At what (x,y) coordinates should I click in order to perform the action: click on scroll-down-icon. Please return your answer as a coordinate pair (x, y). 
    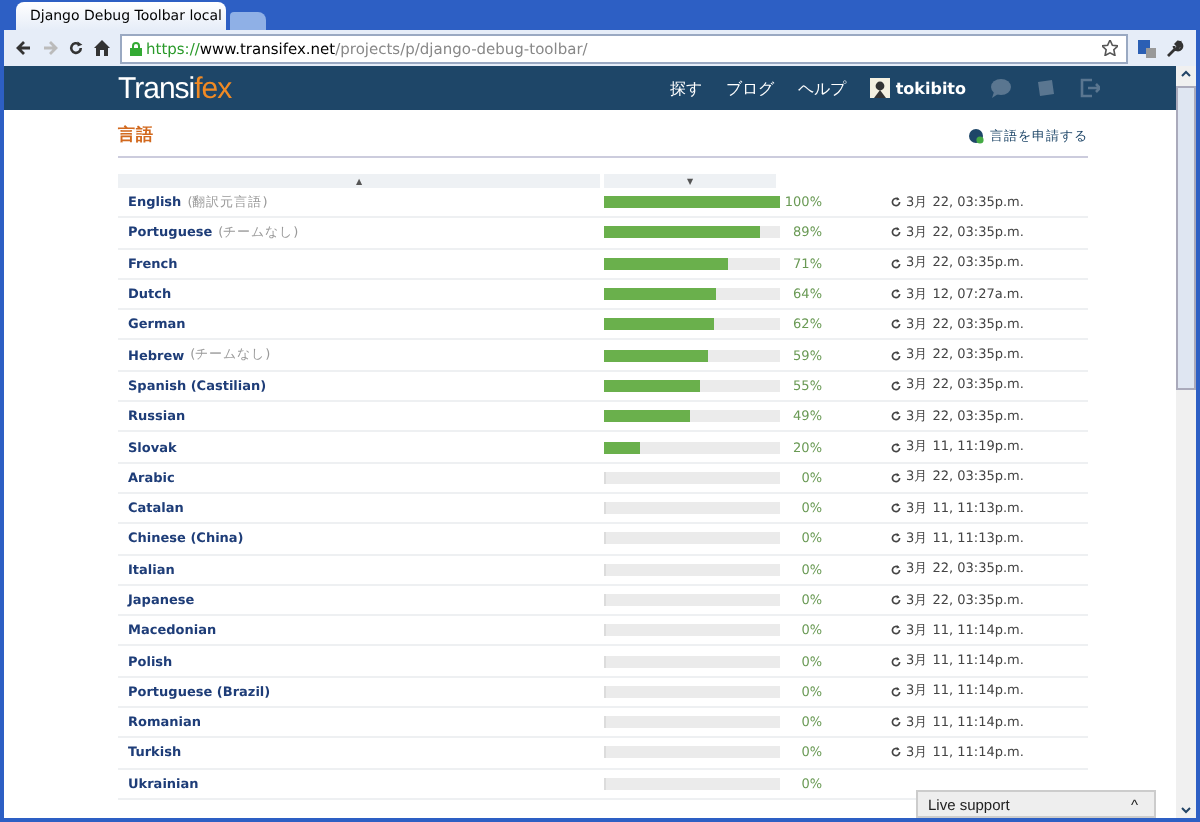
    Looking at the image, I should click on (1186, 810).